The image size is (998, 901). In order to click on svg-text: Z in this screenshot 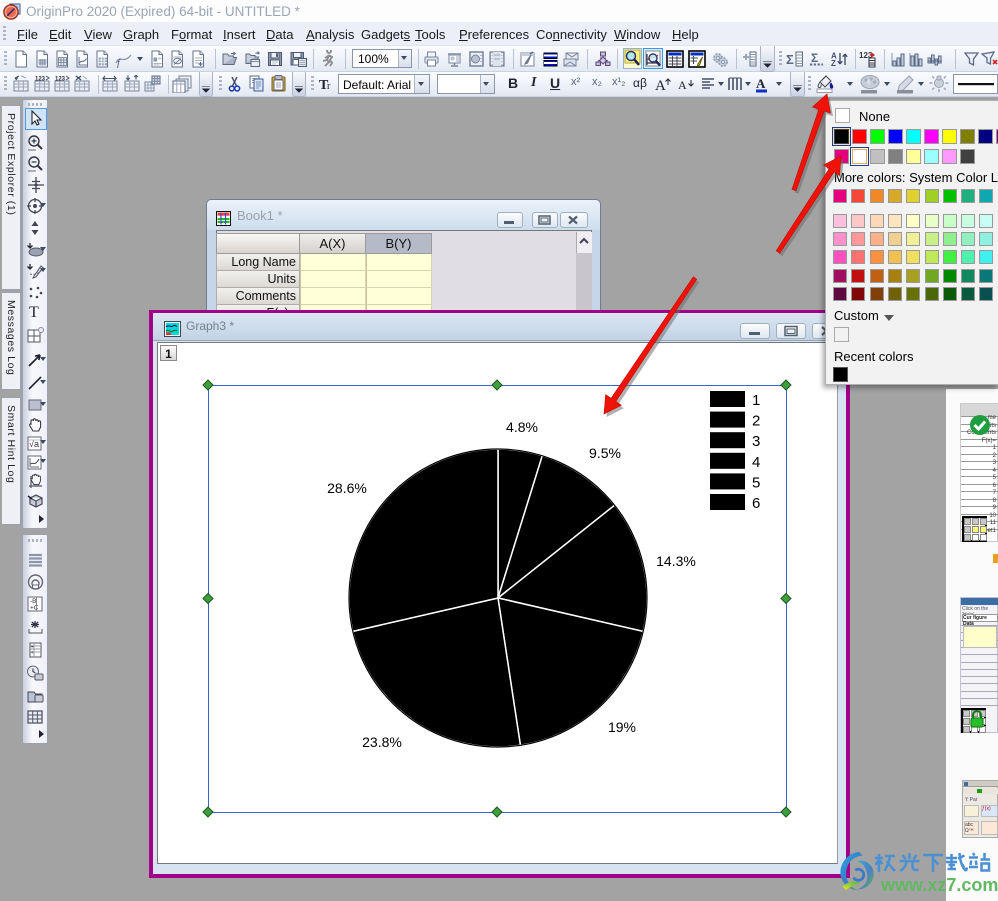, I will do `click(833, 63)`.